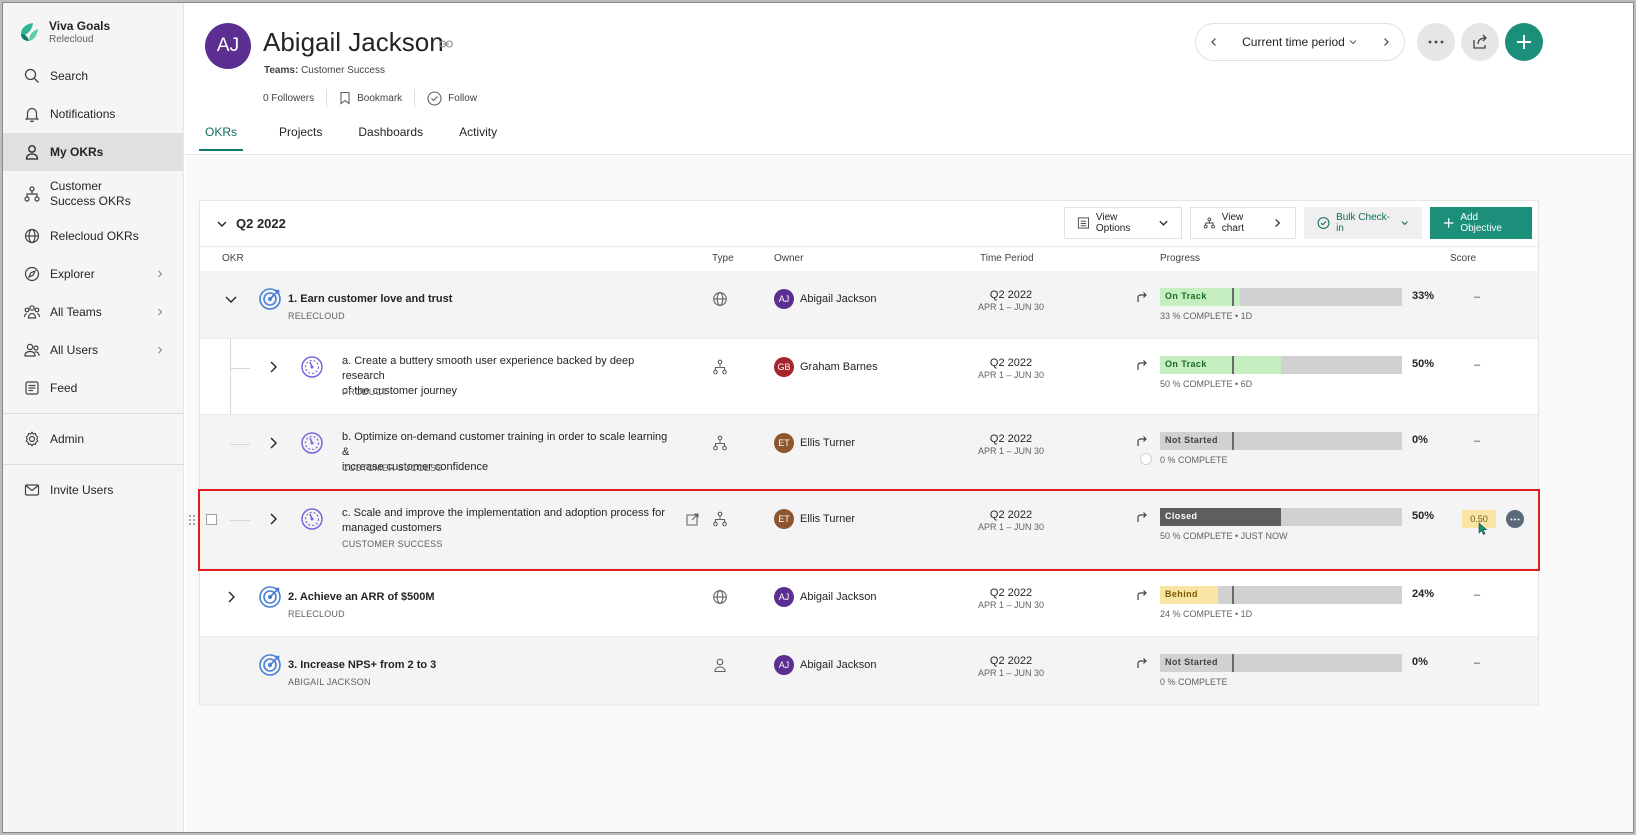  What do you see at coordinates (32, 490) in the screenshot?
I see `mail-icon` at bounding box center [32, 490].